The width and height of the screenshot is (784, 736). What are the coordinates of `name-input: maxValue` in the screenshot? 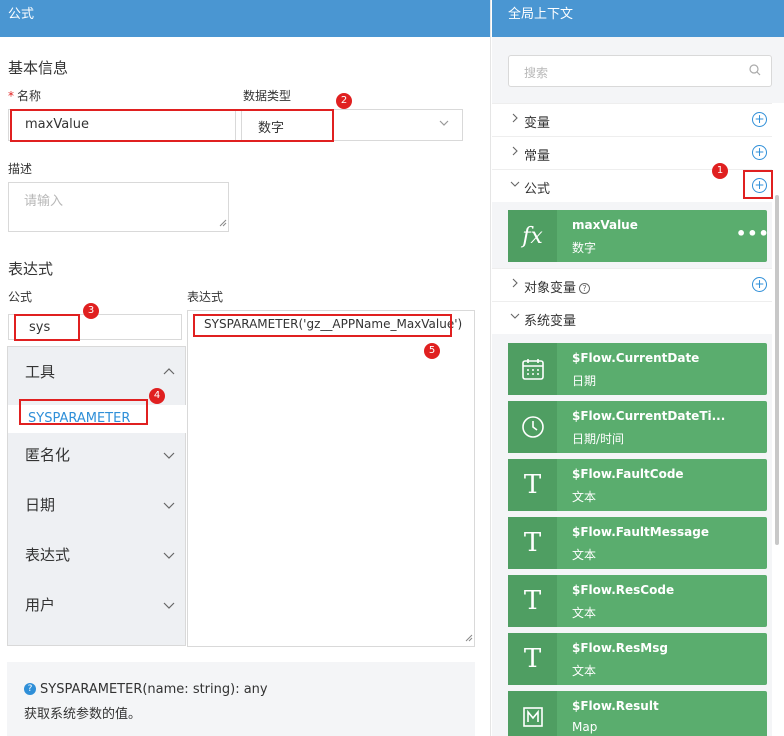 It's located at (122, 125).